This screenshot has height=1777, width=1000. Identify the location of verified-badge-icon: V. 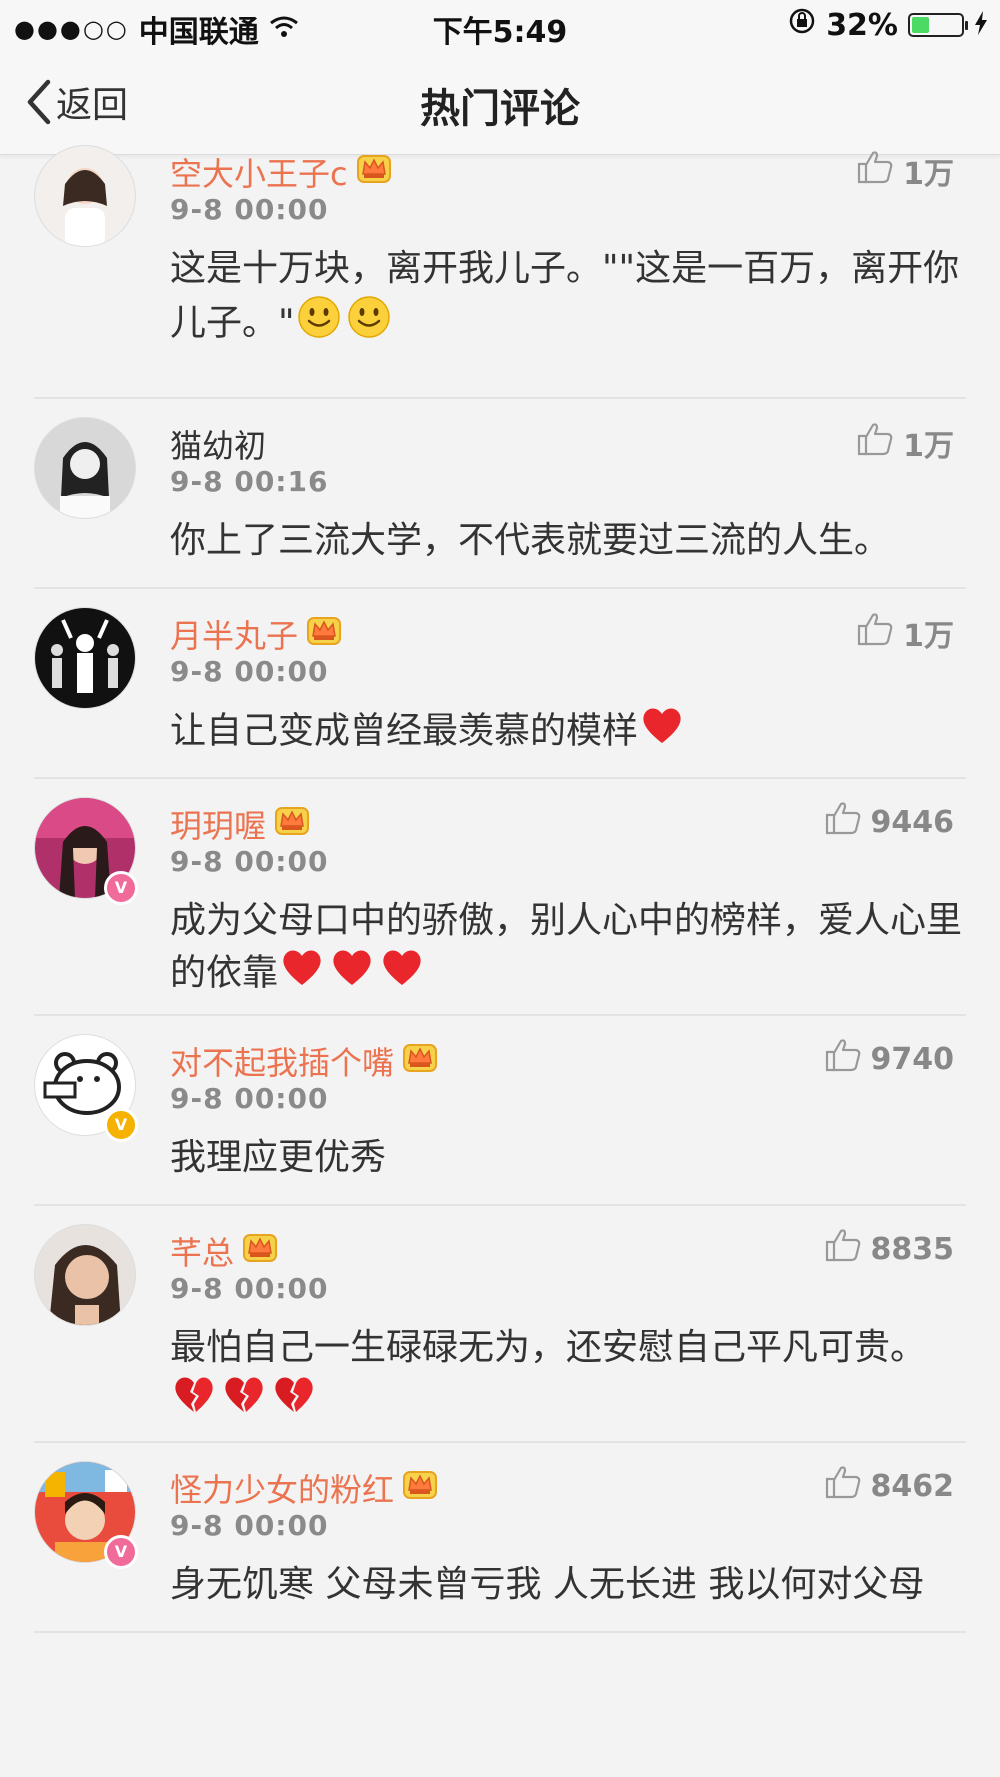
(121, 1125).